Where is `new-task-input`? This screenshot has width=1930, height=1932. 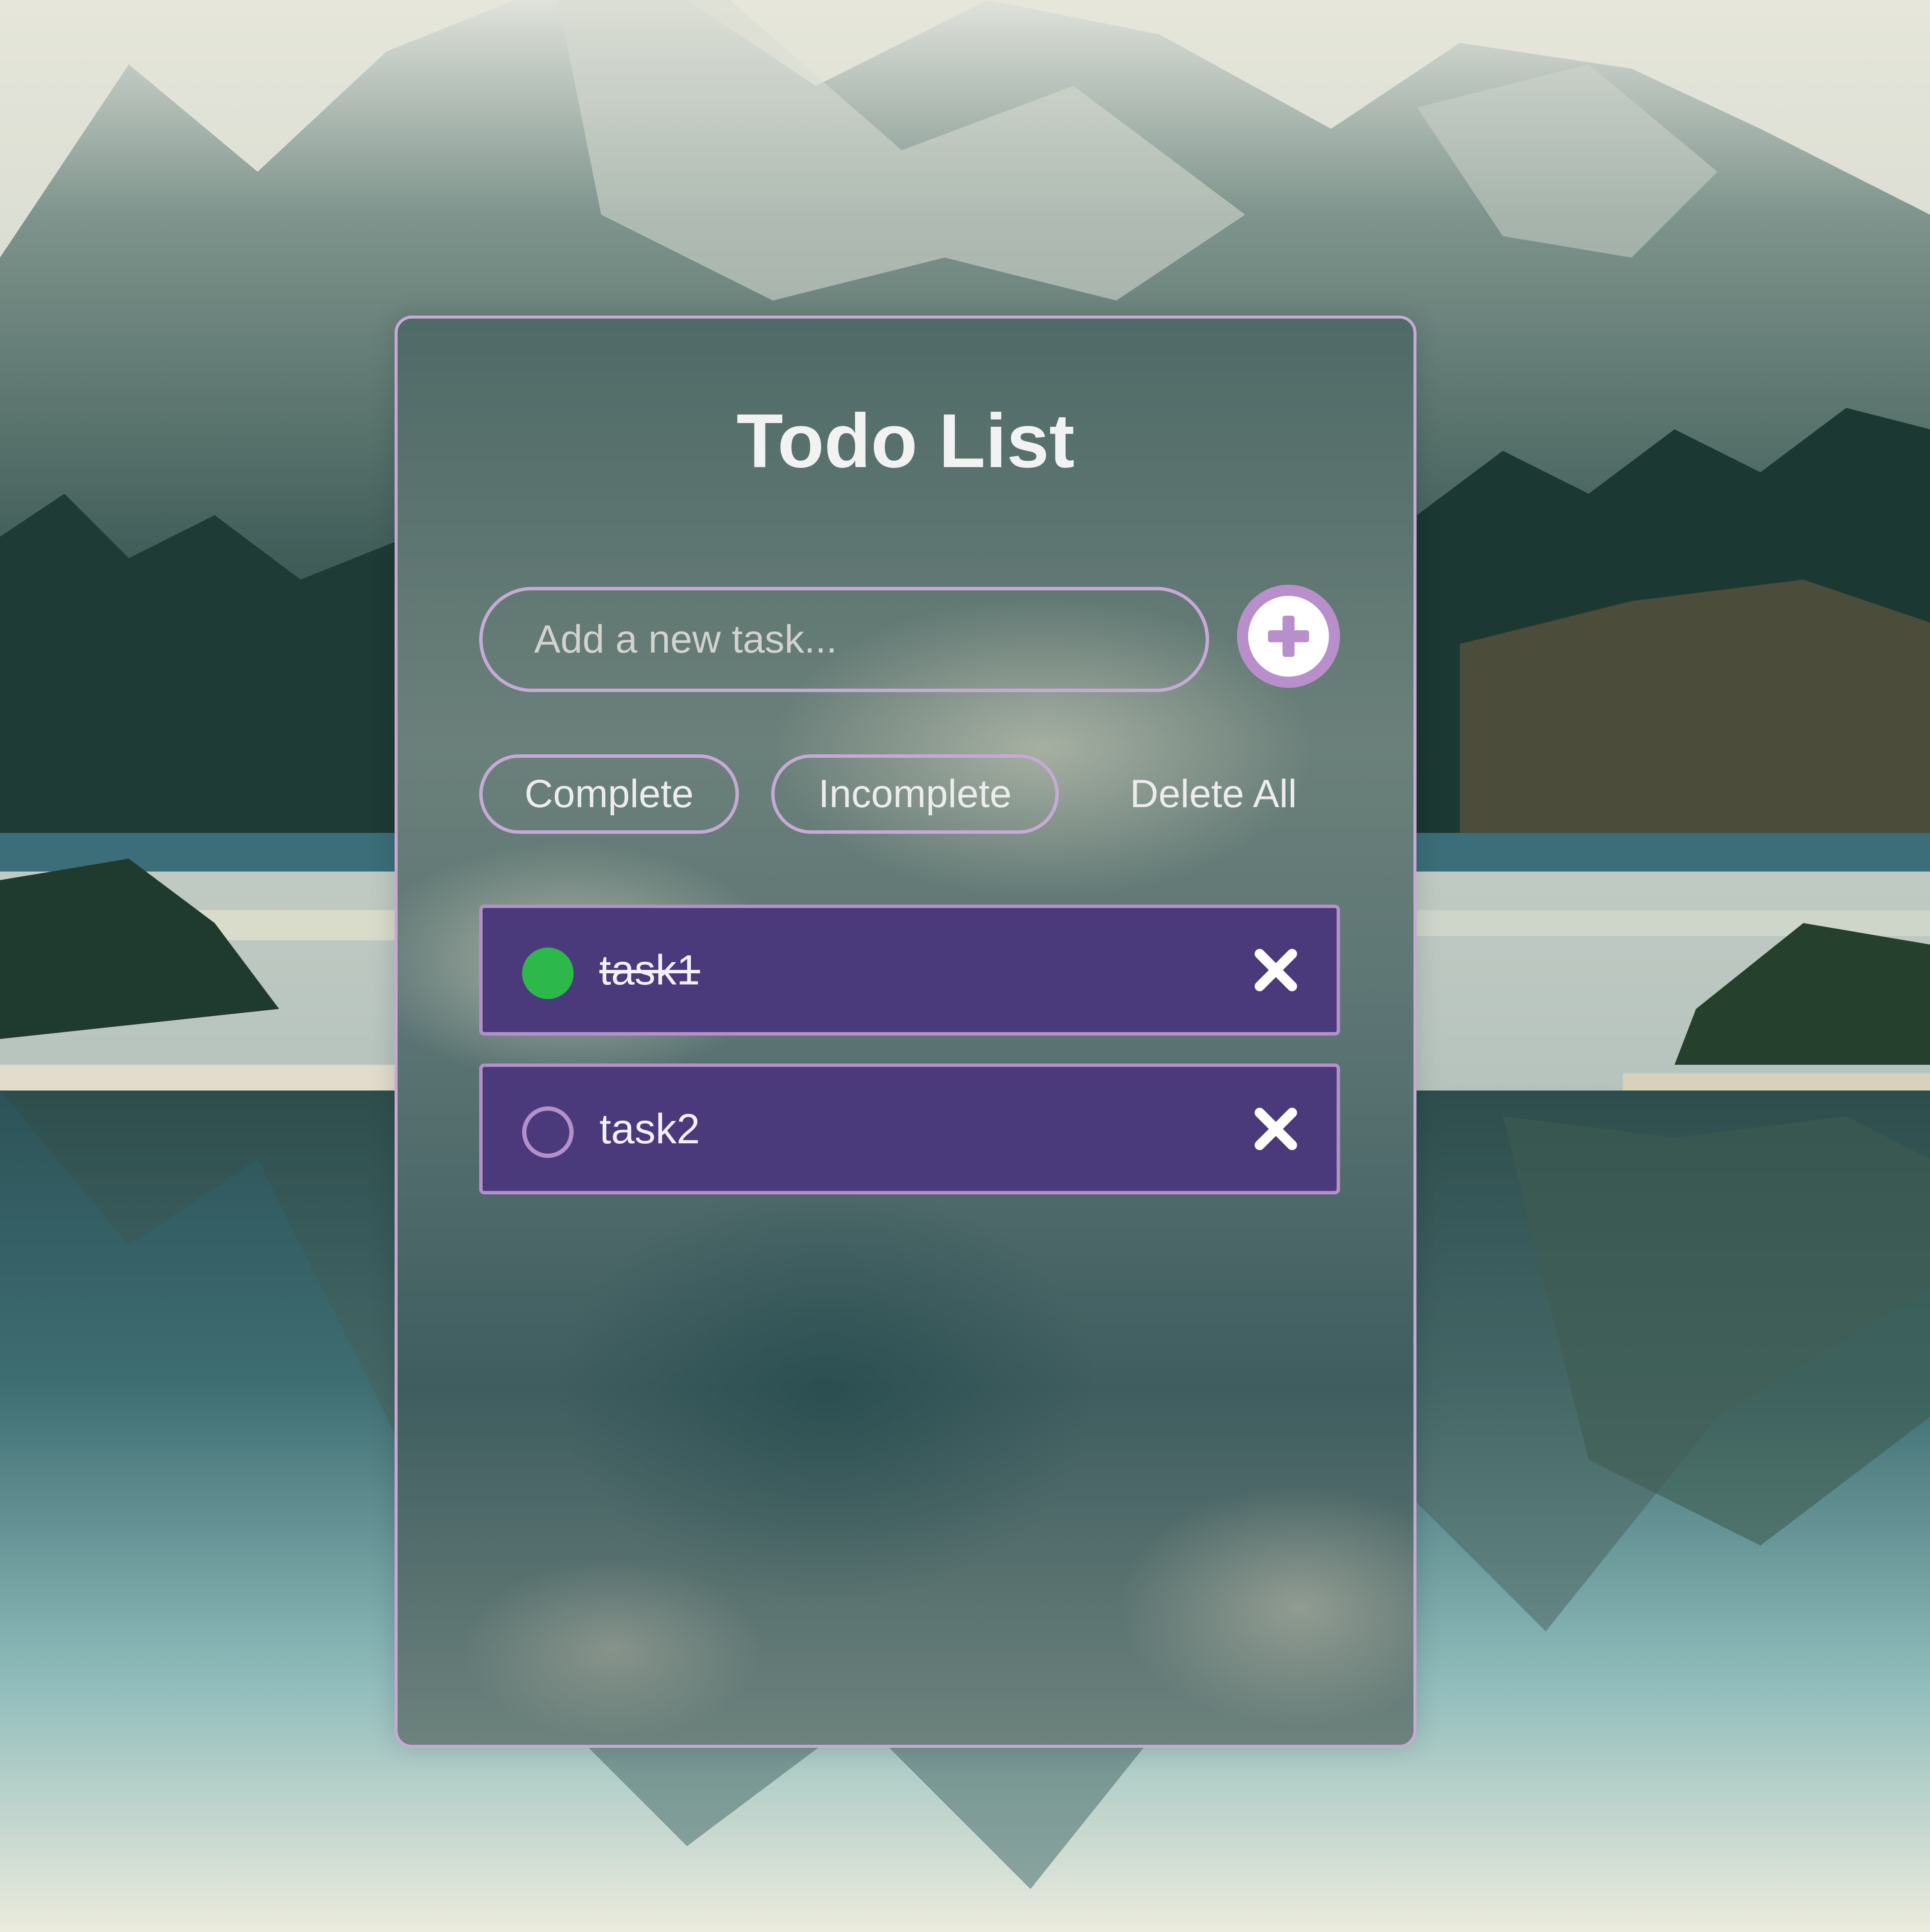 new-task-input is located at coordinates (844, 640).